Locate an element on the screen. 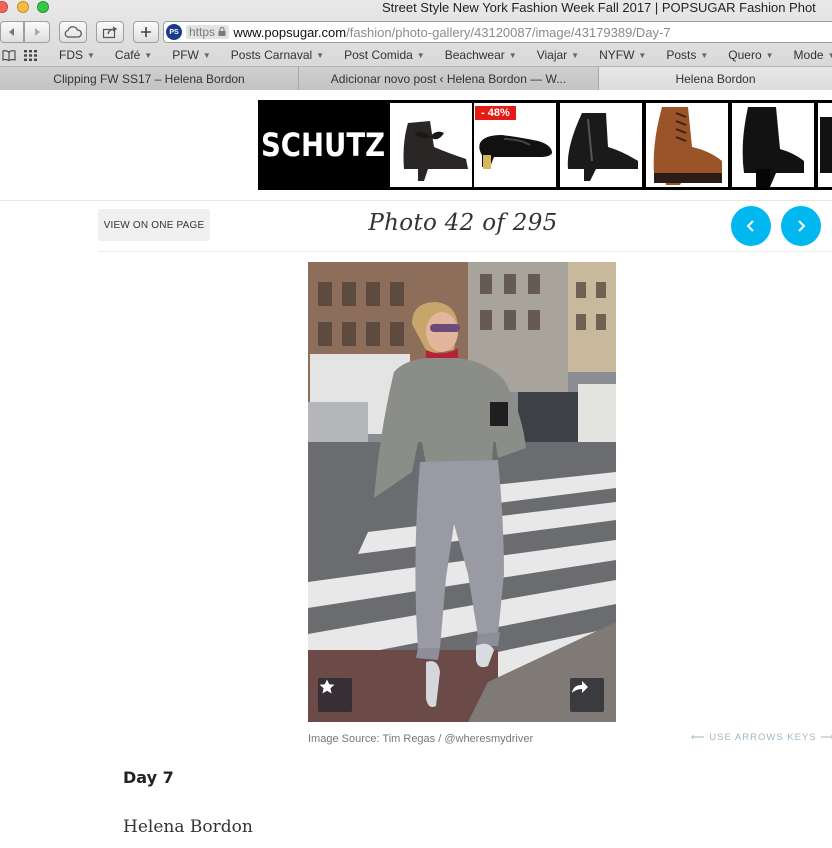 The width and height of the screenshot is (832, 848). bookmark-folder-fds: FDS ▼ is located at coordinates (77, 55).